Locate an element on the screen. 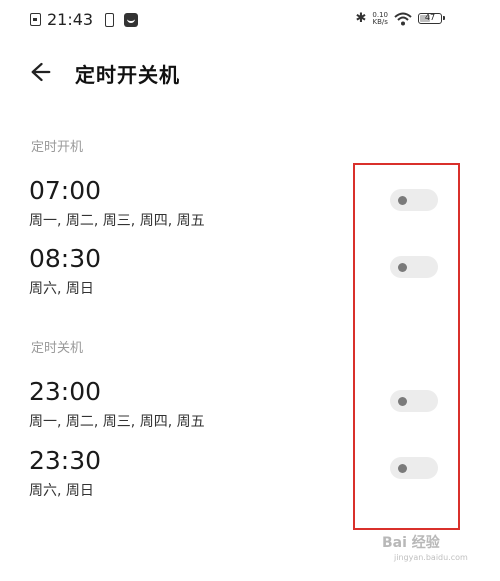  schedule-time: 07:00 is located at coordinates (65, 190).